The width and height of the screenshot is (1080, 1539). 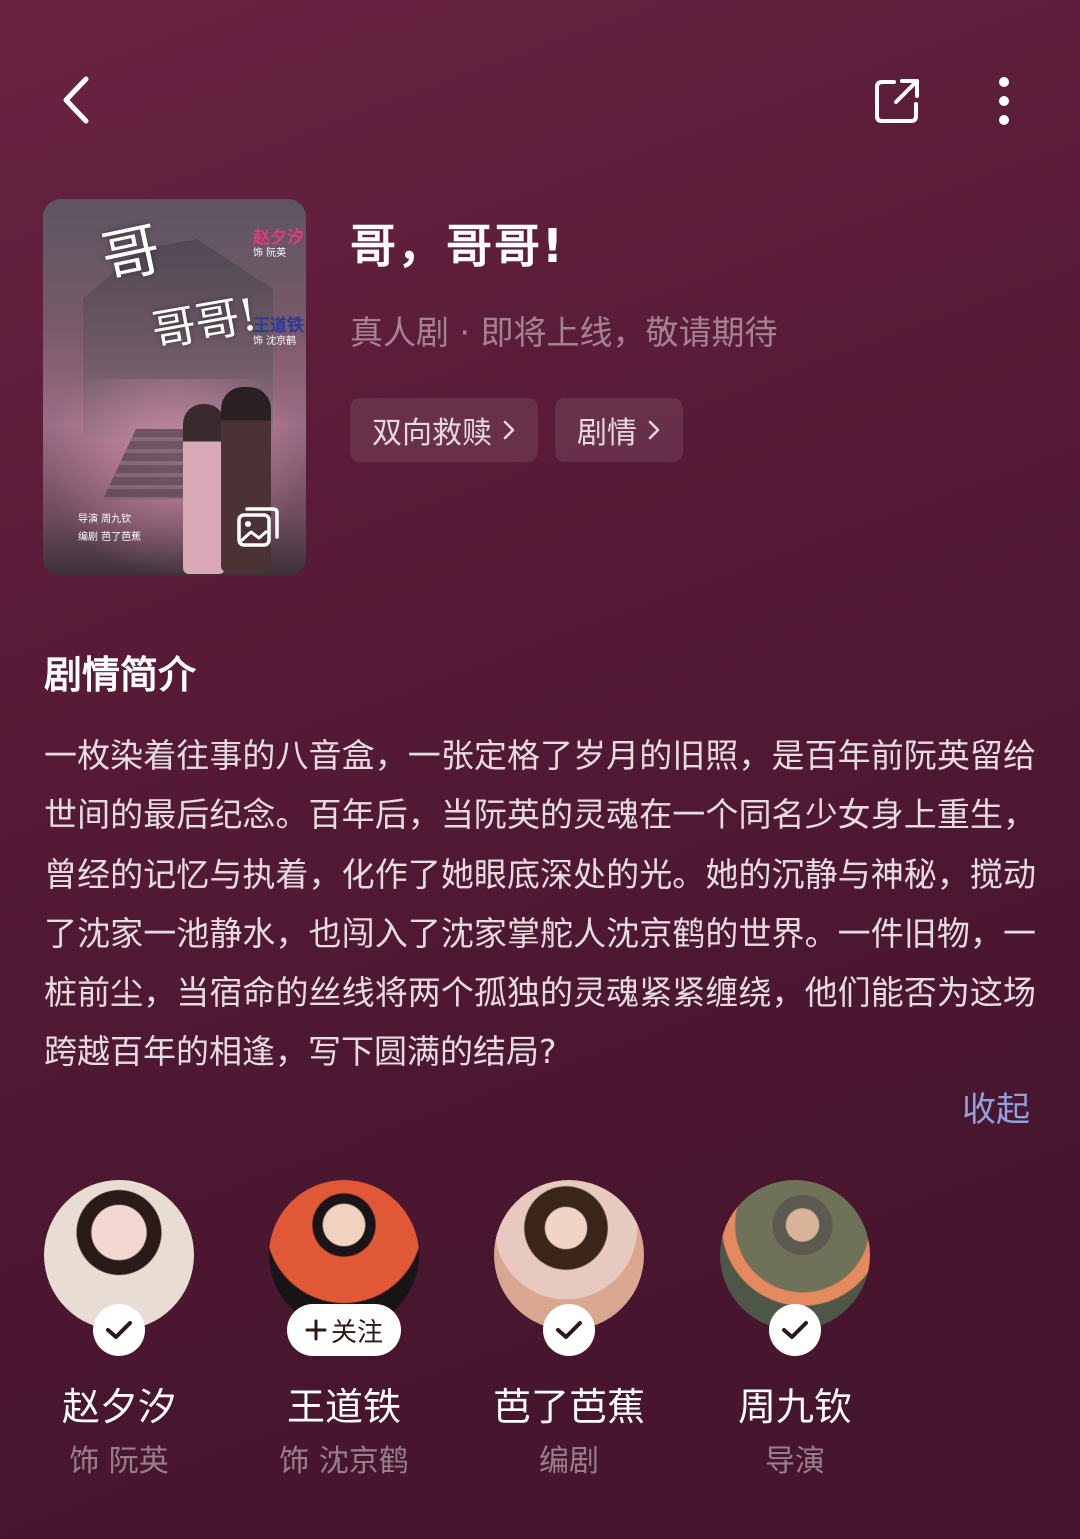 I want to click on follow-label: 关注, so click(x=356, y=1332).